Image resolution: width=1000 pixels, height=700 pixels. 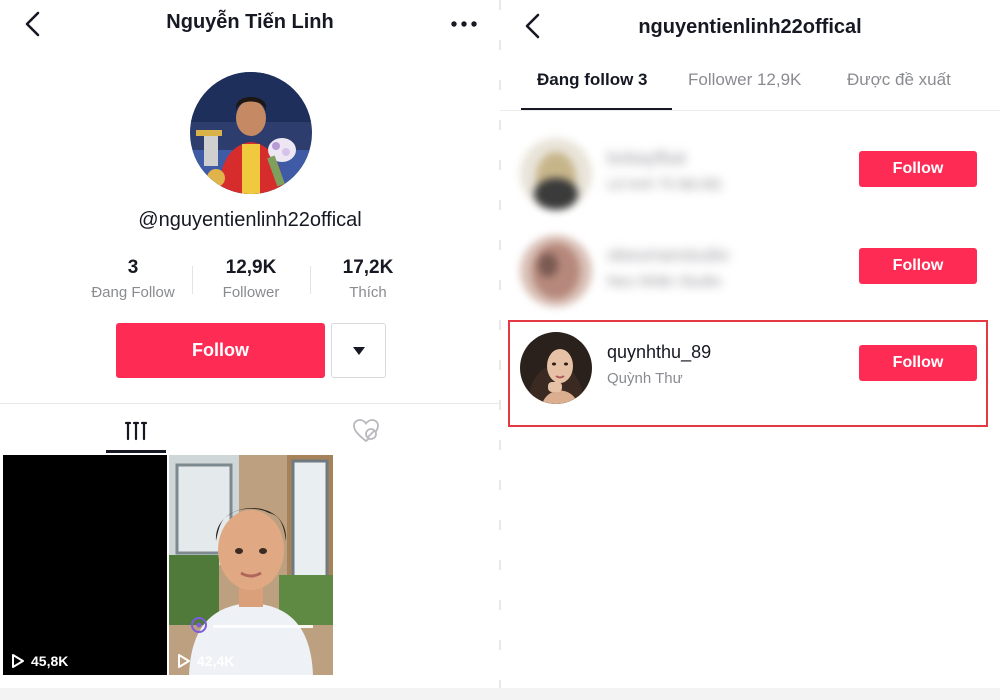 I want to click on stat-following-value: 3, so click(x=133, y=267).